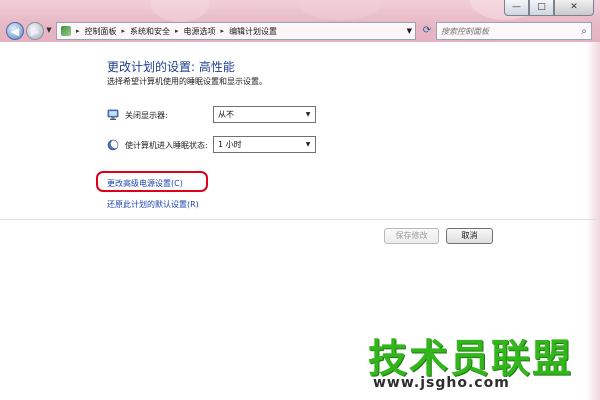 The image size is (600, 400). I want to click on sleep-value: 1 小时, so click(230, 144).